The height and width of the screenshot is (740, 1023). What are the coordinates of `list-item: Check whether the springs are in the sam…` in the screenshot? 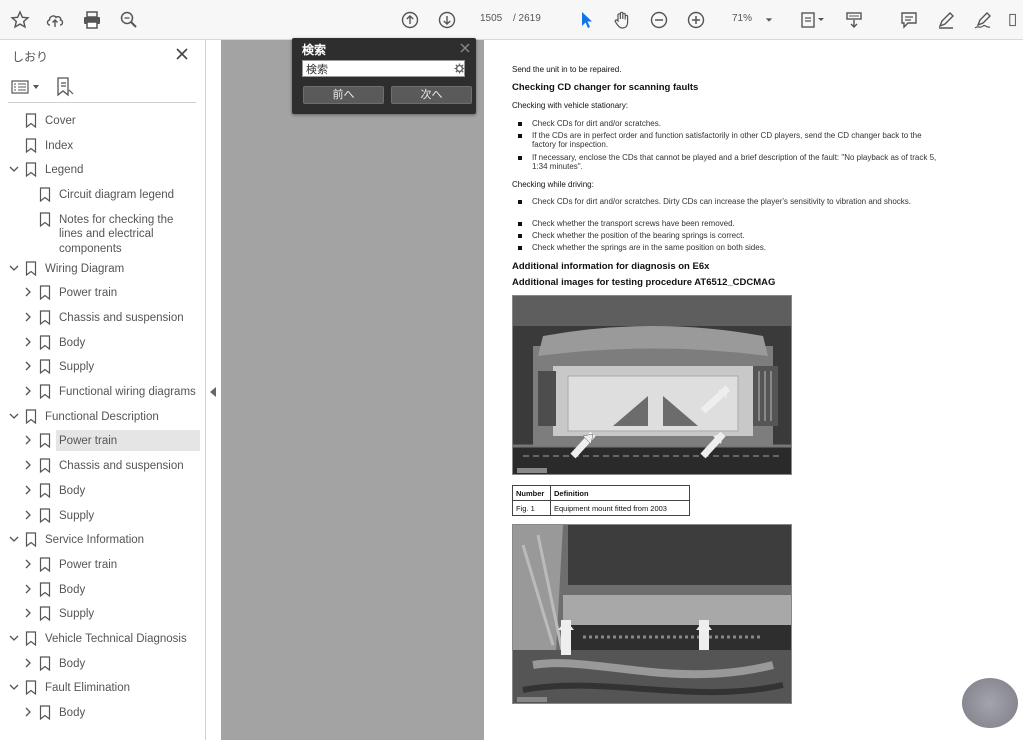 It's located at (727, 247).